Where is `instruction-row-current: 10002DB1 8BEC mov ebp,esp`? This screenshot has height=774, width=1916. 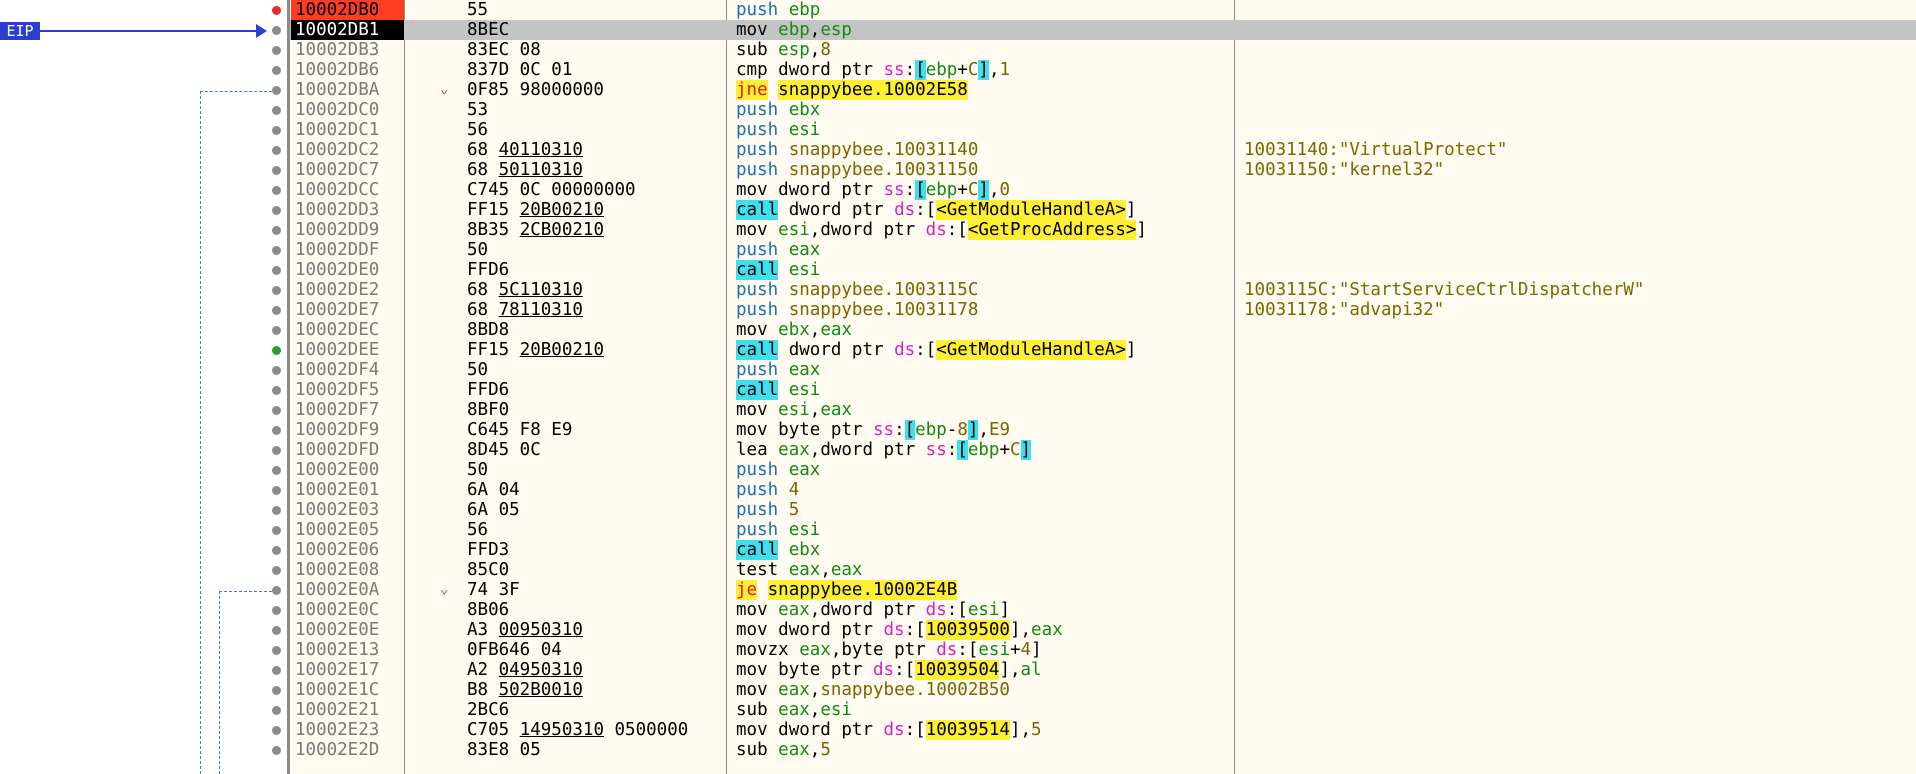
instruction-row-current: 10002DB1 8BEC mov ebp,esp is located at coordinates (1103, 30).